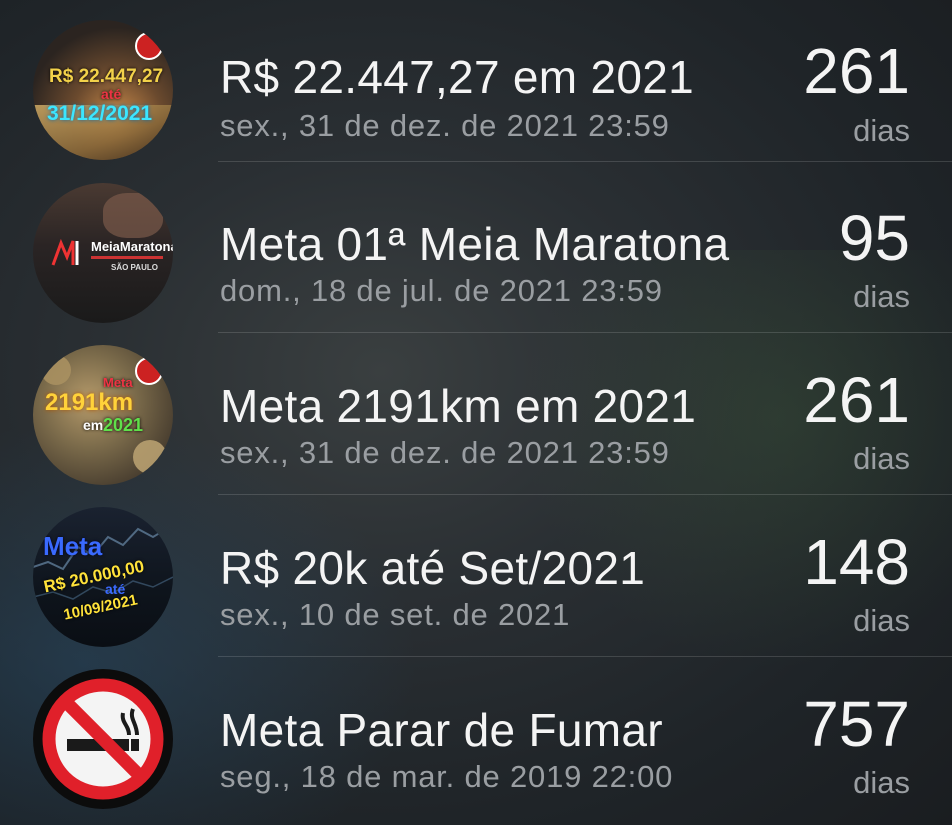 The image size is (952, 825). Describe the element at coordinates (106, 76) in the screenshot. I see `image-text: R$ 22.447,27` at that location.